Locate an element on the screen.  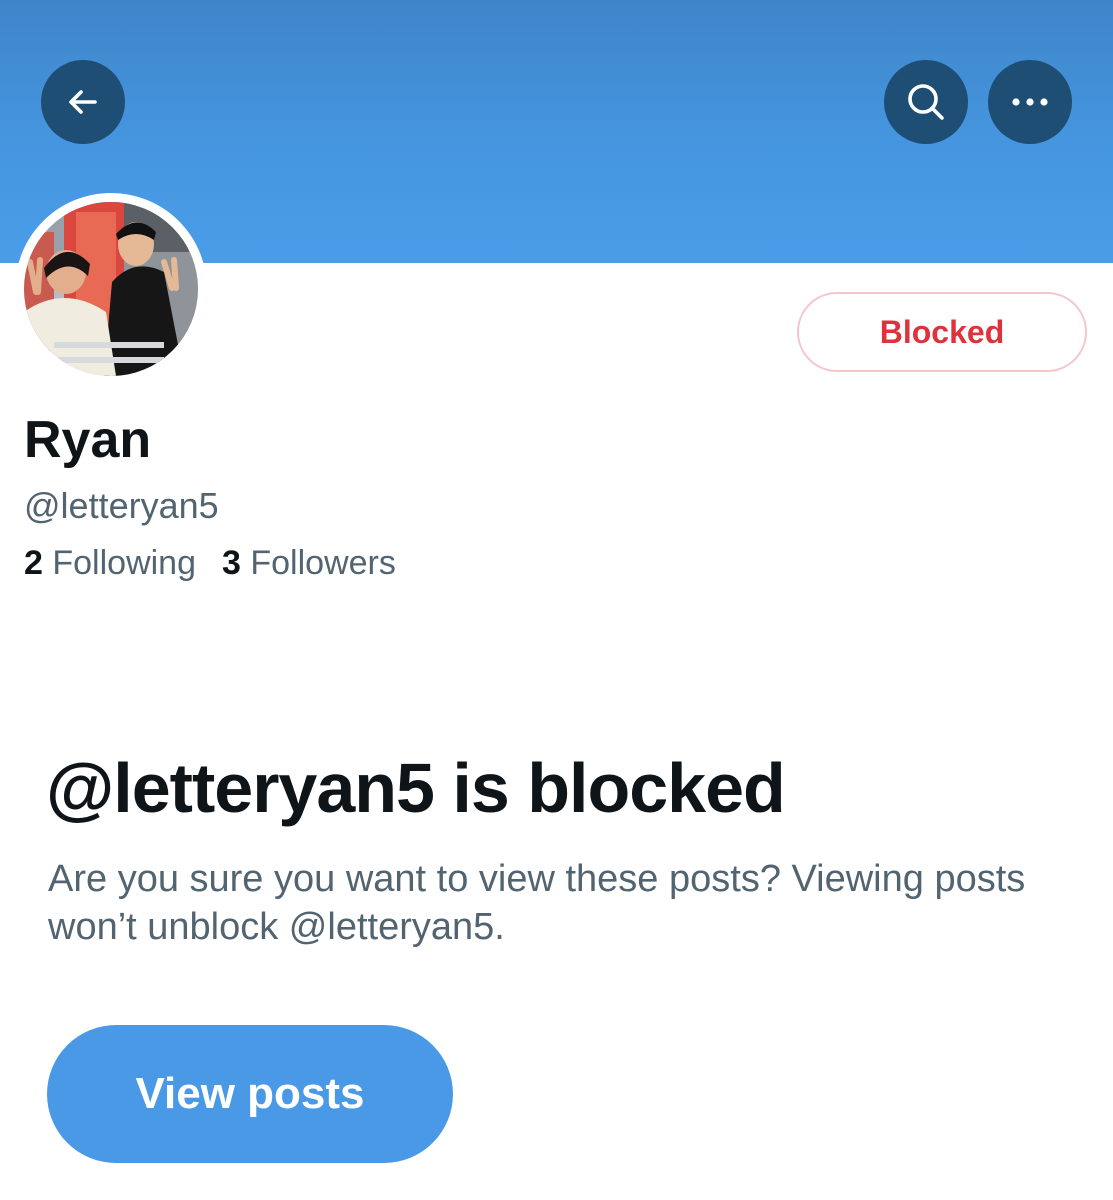
following-link: 2 Following is located at coordinates (110, 563).